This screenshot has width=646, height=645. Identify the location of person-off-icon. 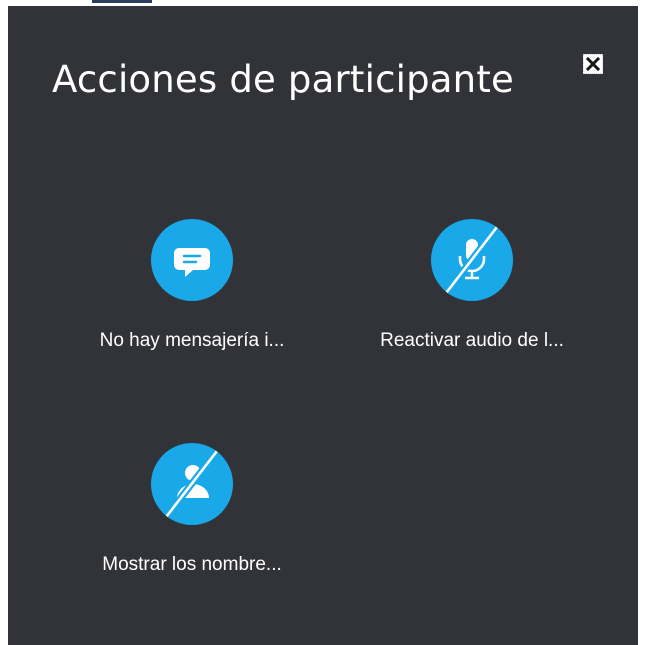
(190, 486).